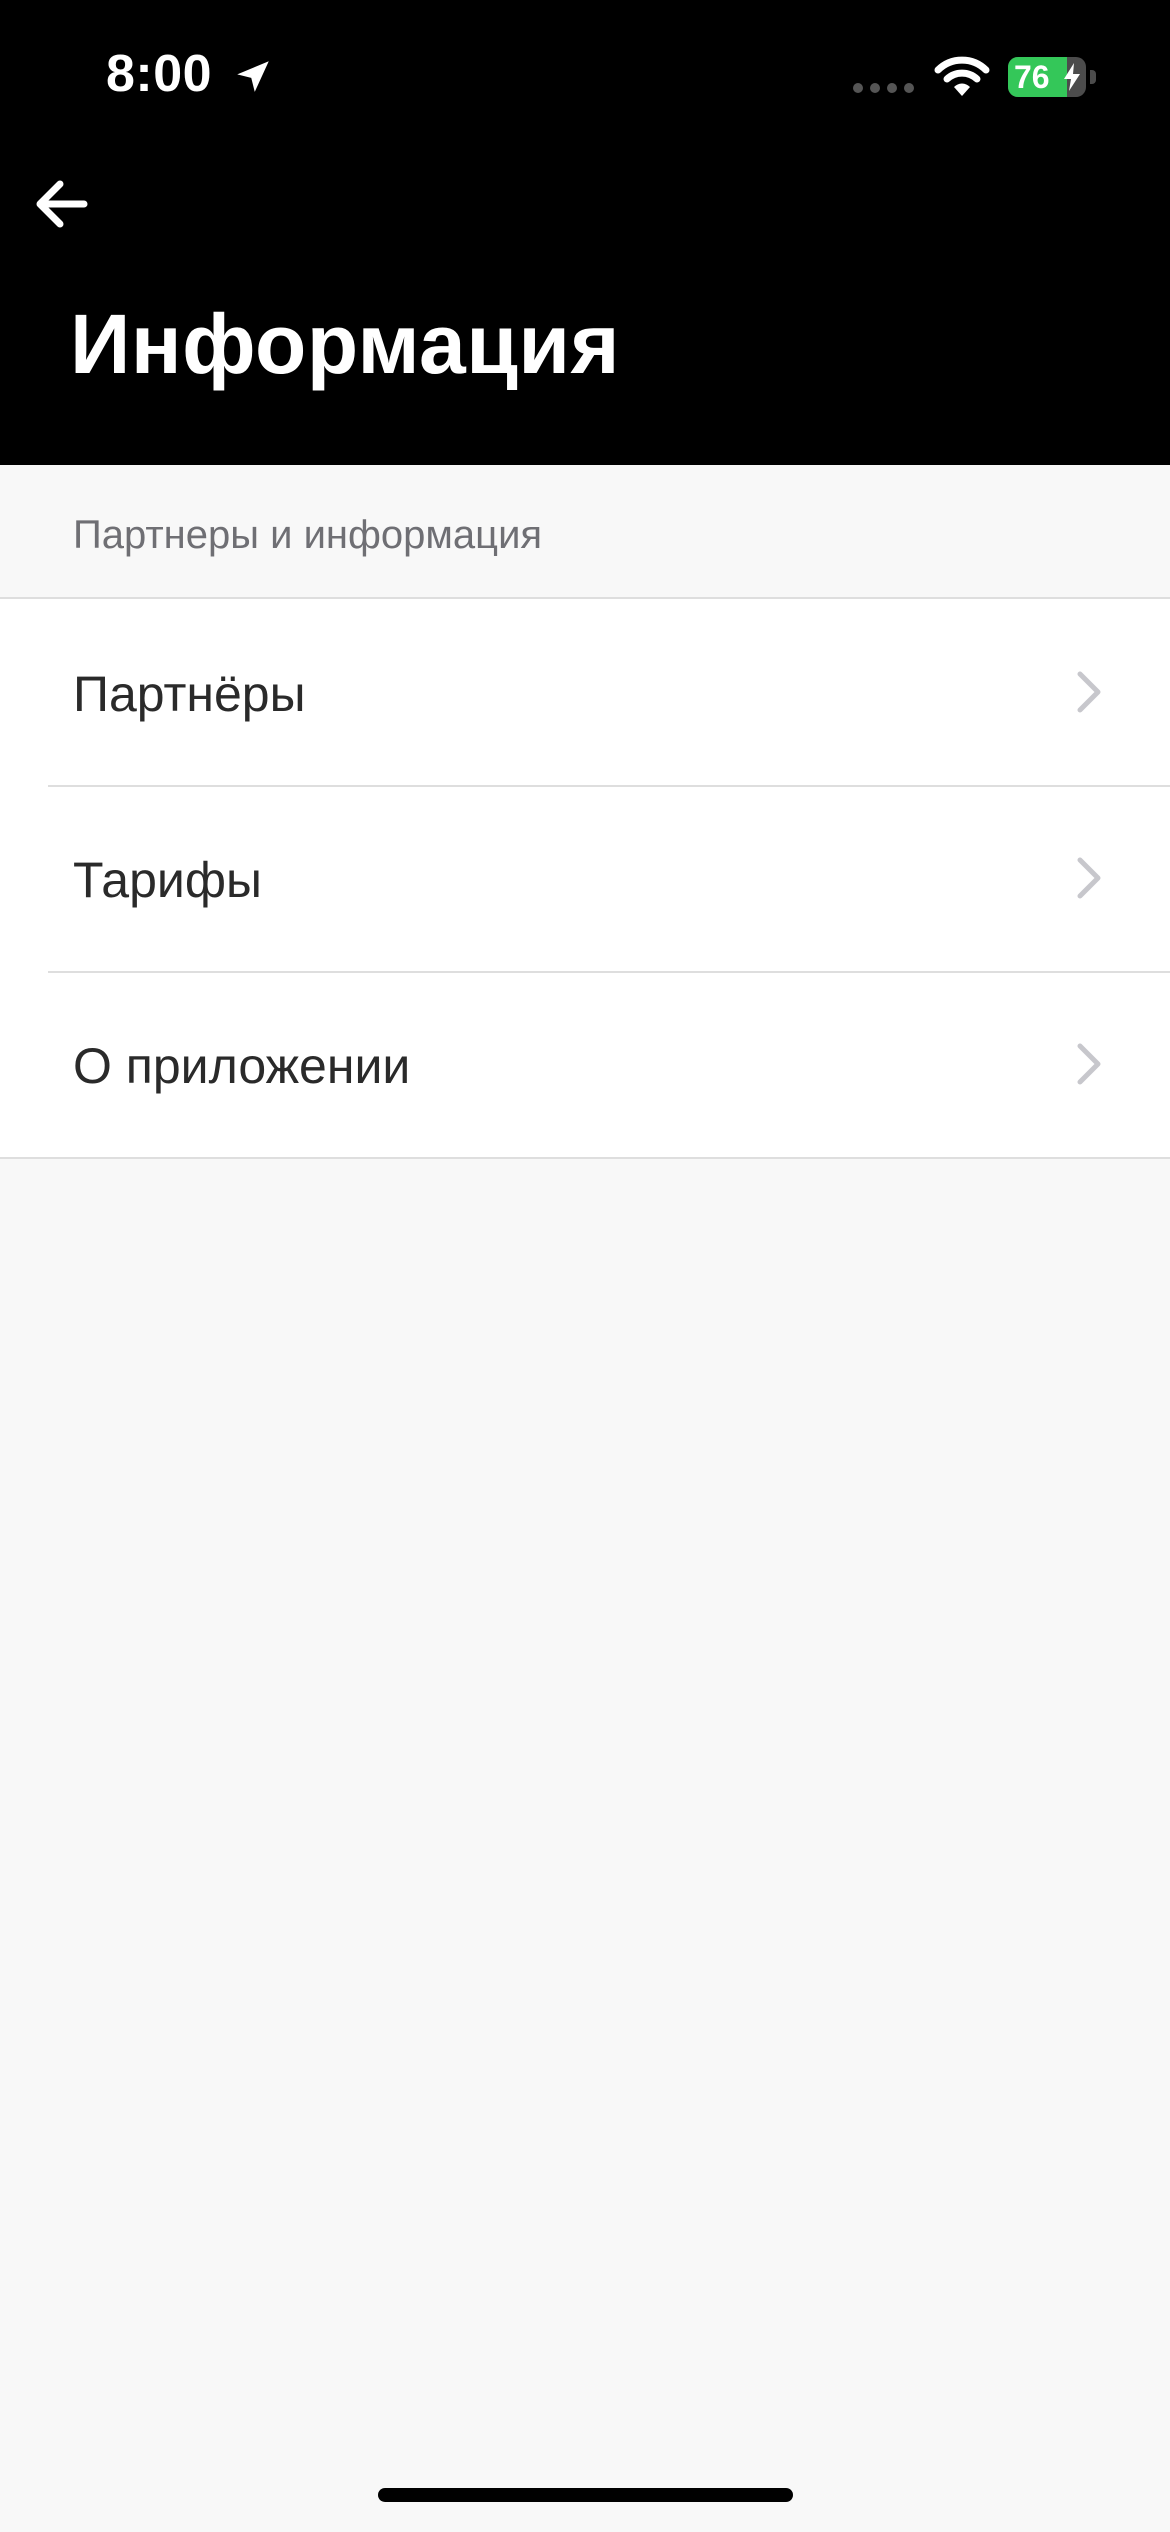  Describe the element at coordinates (167, 880) in the screenshot. I see `list-item-label: Тарифы` at that location.